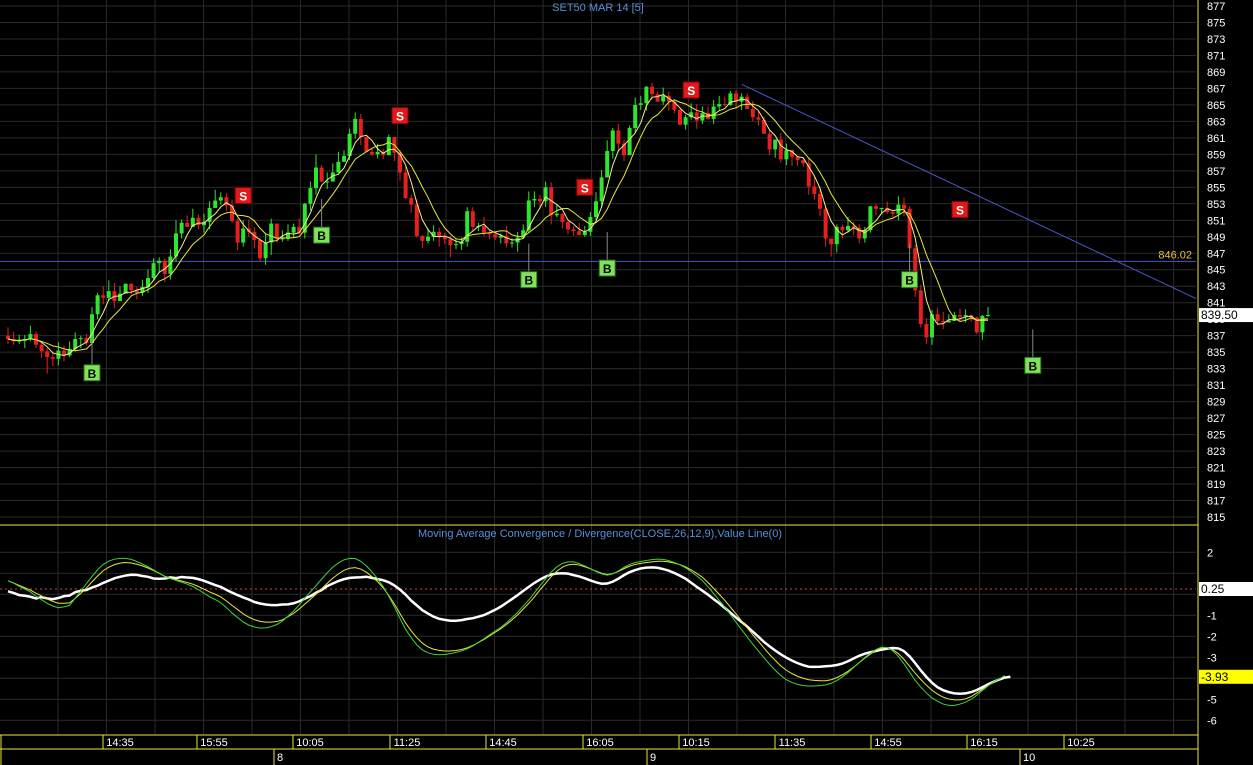 The height and width of the screenshot is (765, 1253). What do you see at coordinates (1216, 221) in the screenshot?
I see `price-tick-label: 851` at bounding box center [1216, 221].